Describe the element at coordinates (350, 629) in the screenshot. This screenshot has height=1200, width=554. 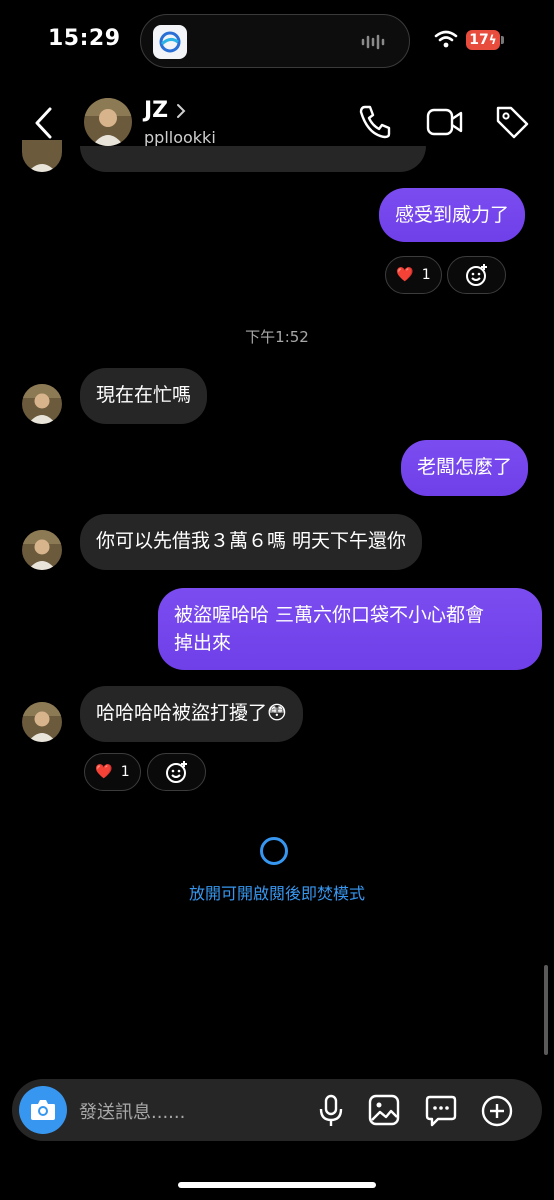
I see `message-outgoing: 被盜喔哈哈 三萬六你口袋不小心都會 掉出來` at that location.